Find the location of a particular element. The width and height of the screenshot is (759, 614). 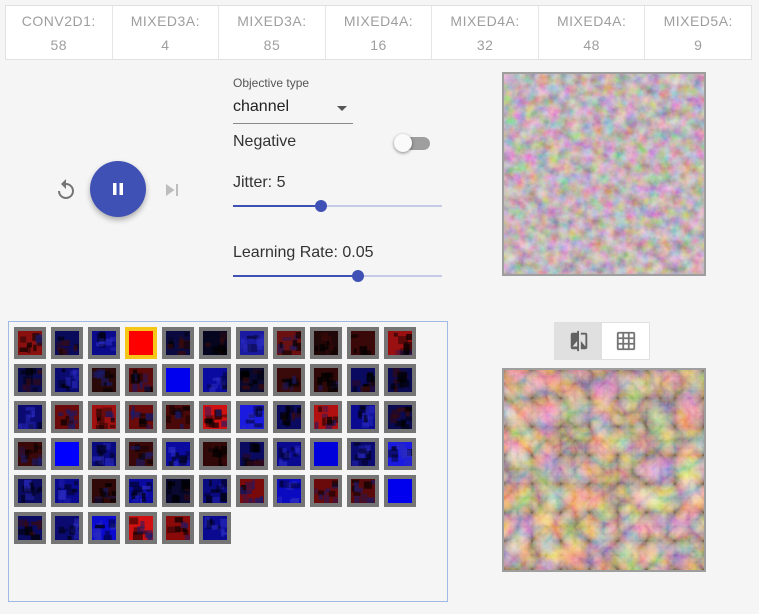

layer-tab-name: CONV2D1: is located at coordinates (58, 20).